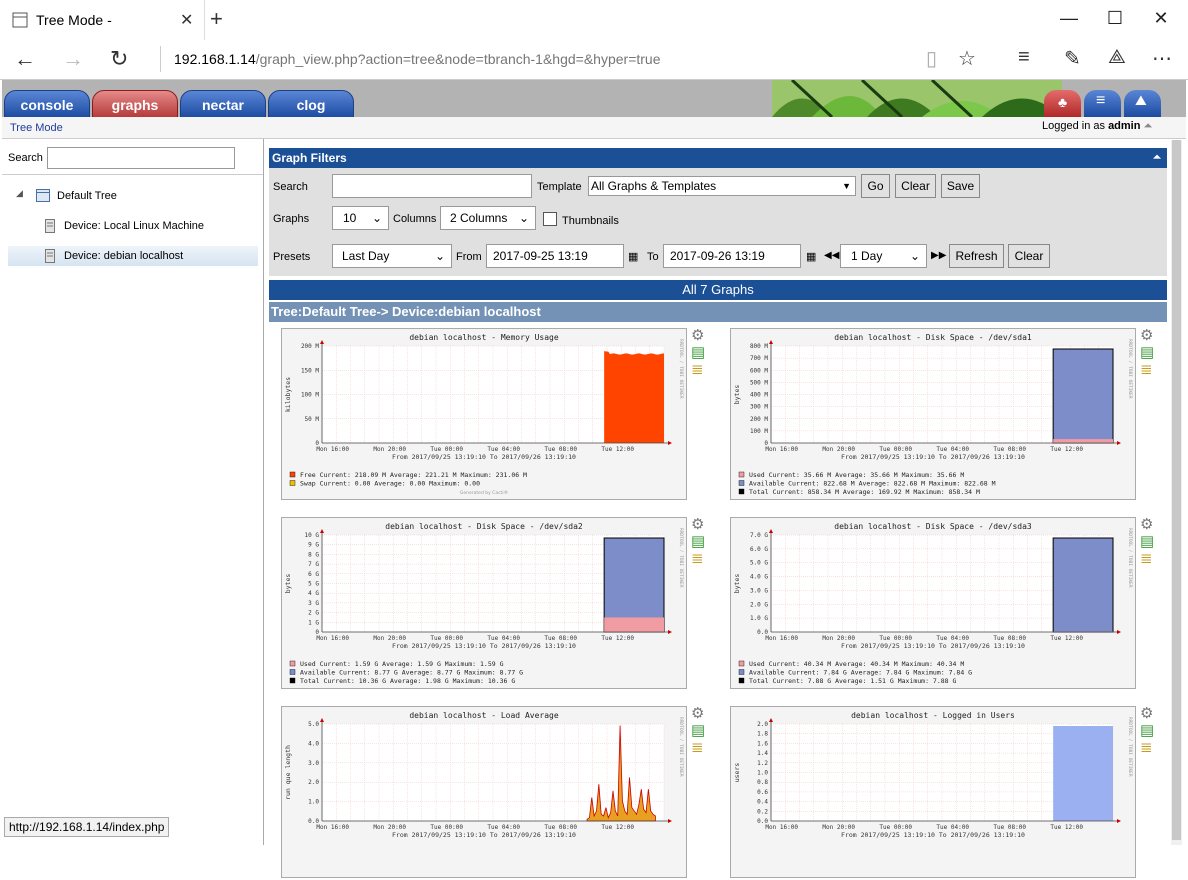 Image resolution: width=1188 pixels, height=880 pixels. What do you see at coordinates (1148, 126) in the screenshot?
I see `user-menu-caret-icon: ⏶` at bounding box center [1148, 126].